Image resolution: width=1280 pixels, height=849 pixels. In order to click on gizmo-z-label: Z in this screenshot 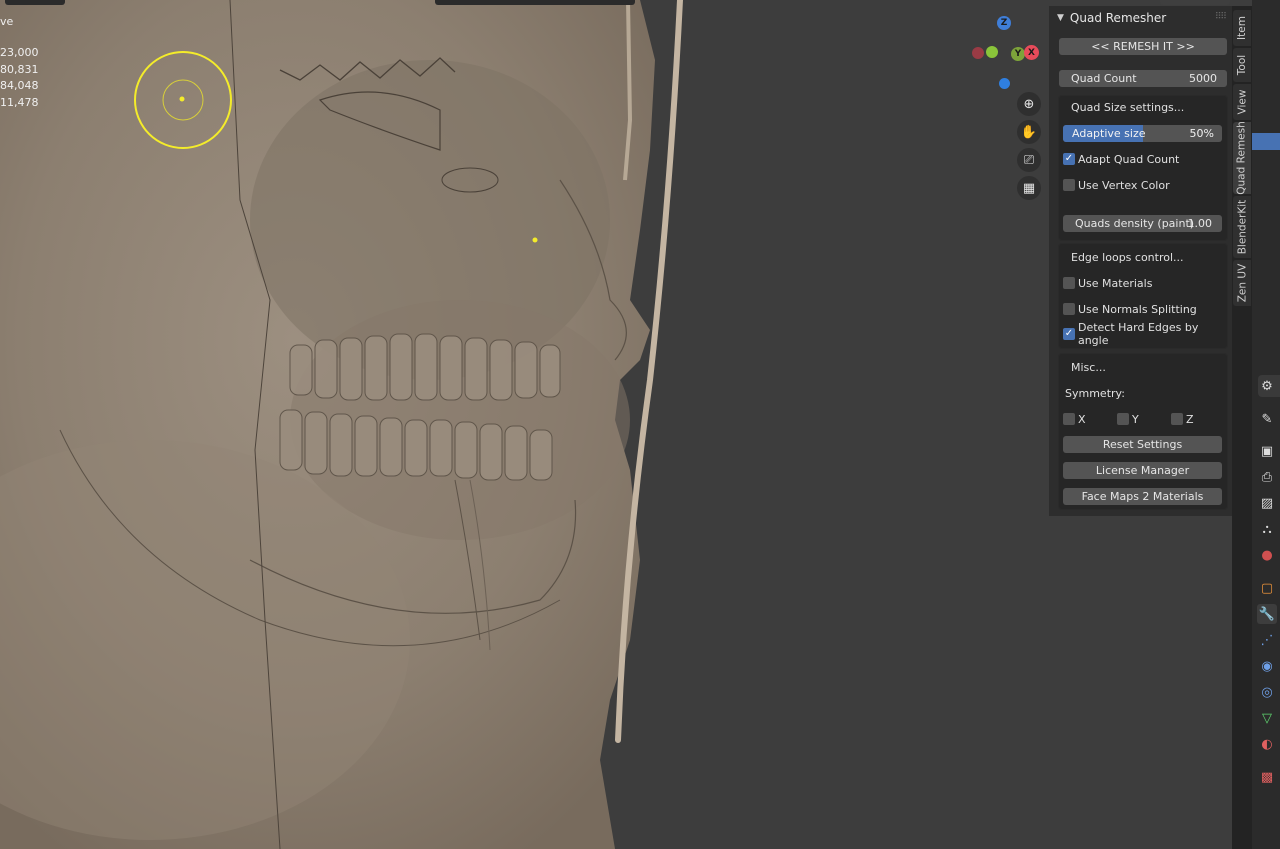, I will do `click(1004, 23)`.